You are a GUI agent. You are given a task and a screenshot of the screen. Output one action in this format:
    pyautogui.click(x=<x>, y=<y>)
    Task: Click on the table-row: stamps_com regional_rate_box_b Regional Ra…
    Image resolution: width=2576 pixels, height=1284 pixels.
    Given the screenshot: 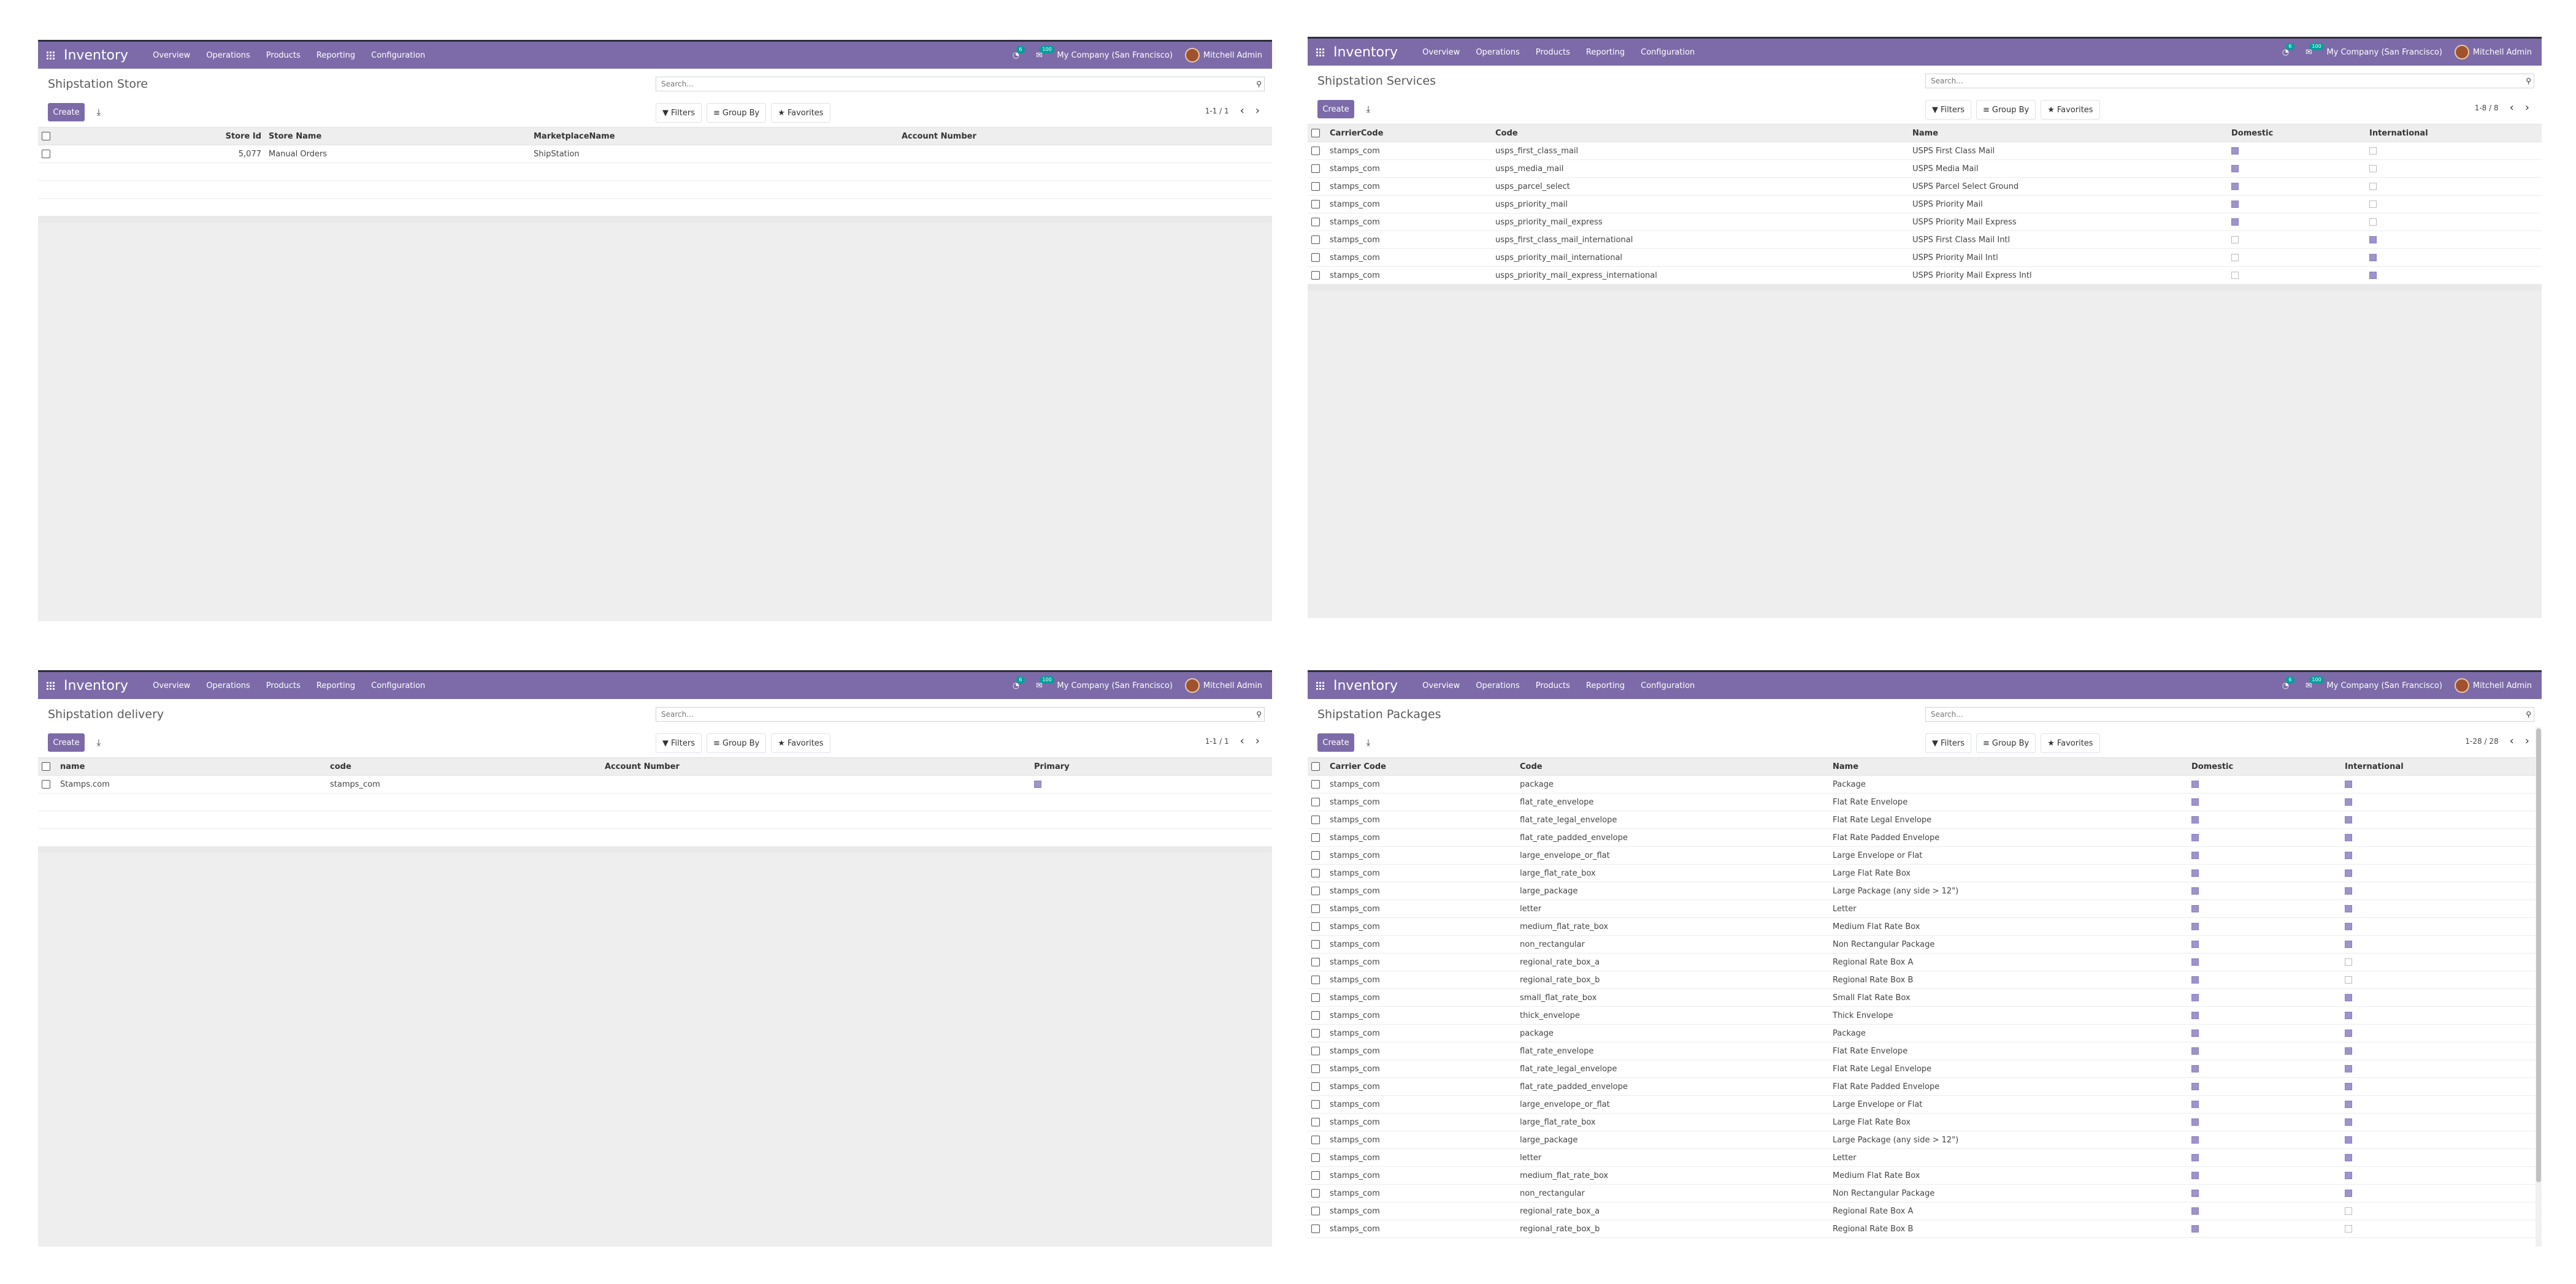 What is the action you would take?
    pyautogui.click(x=1922, y=980)
    